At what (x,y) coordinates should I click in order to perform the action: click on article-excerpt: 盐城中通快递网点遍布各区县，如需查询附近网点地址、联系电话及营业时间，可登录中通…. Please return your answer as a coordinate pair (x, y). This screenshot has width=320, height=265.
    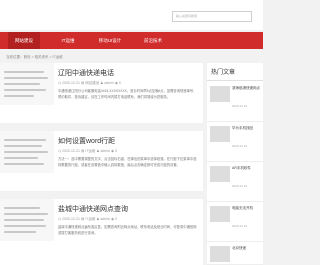
    Looking at the image, I should click on (127, 230).